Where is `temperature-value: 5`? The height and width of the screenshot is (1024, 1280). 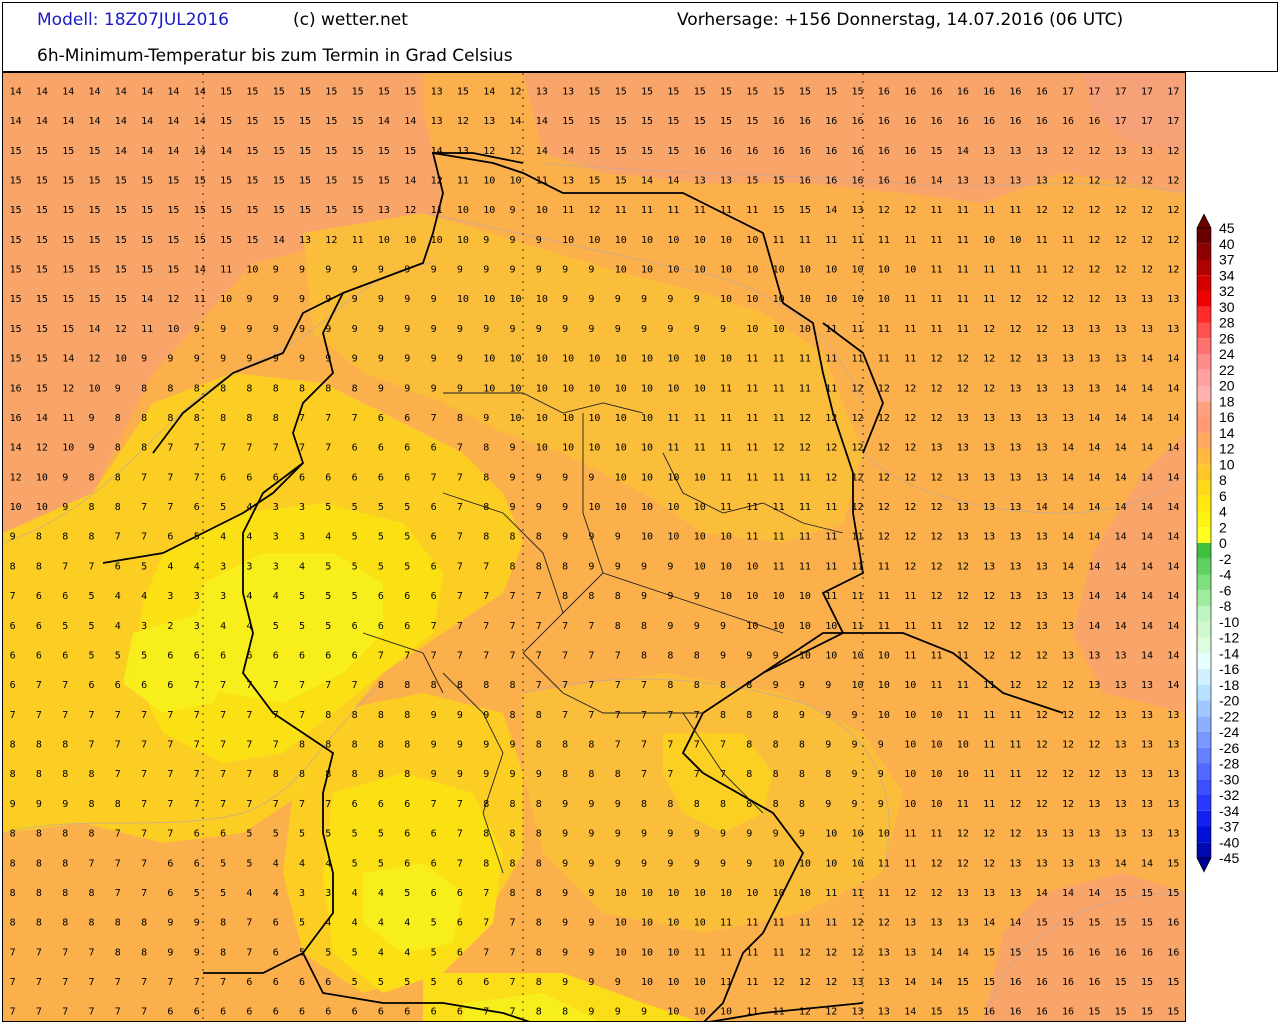
temperature-value: 5 is located at coordinates (355, 507).